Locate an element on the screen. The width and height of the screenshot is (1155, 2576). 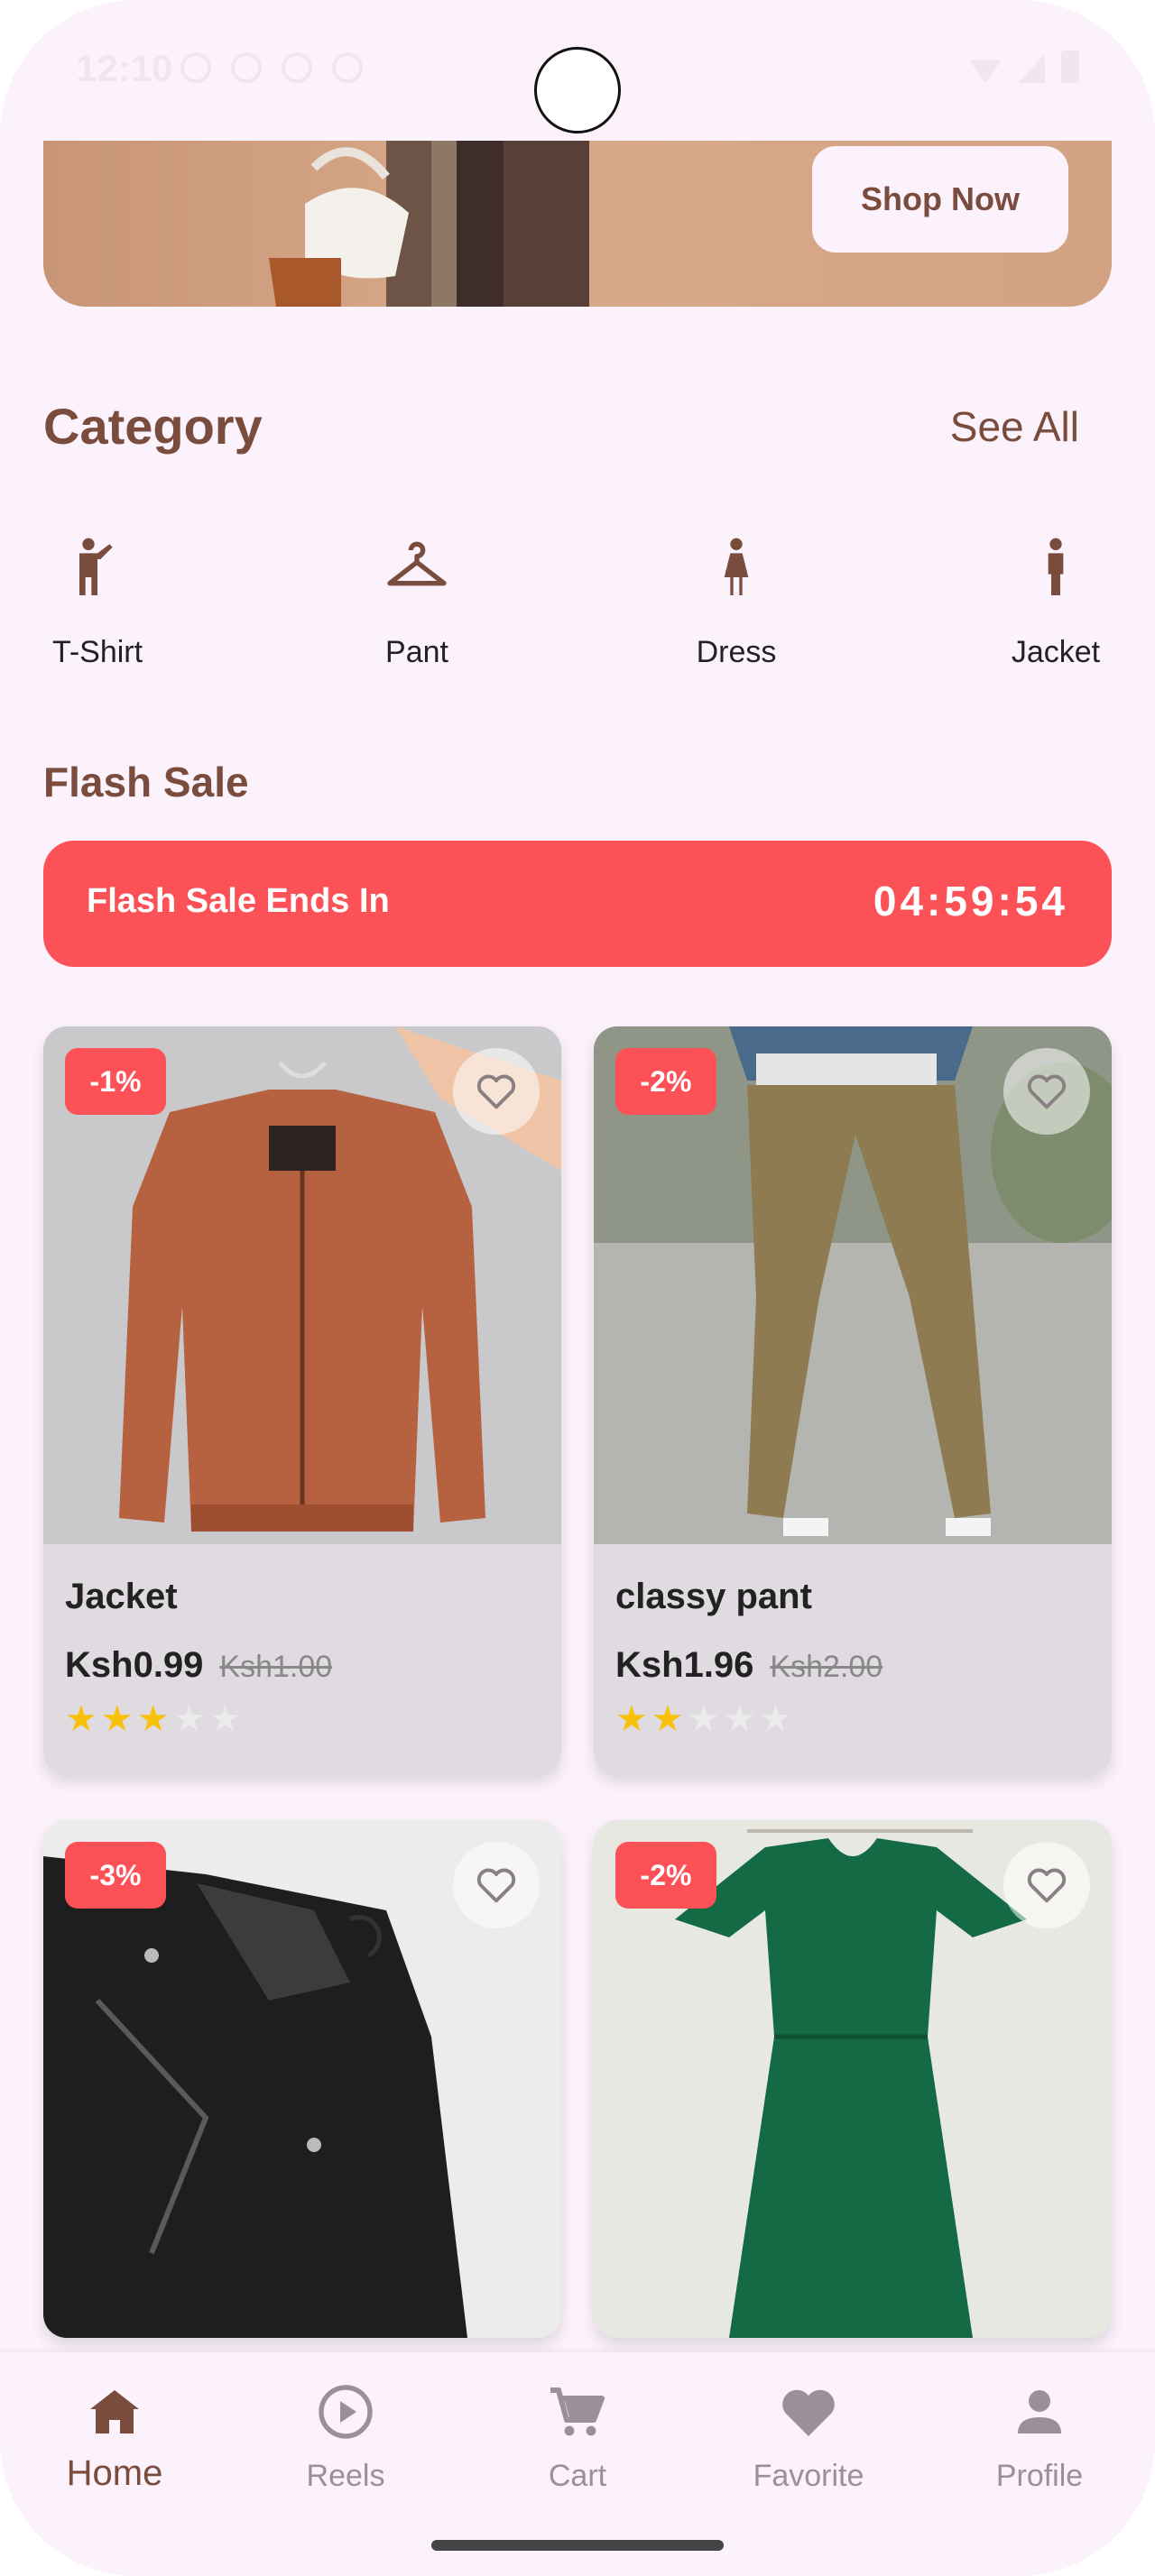
product-card: -1% Jacket Ksh0.99 Ksh1.00 ★ ★ ★ ★ ★ is located at coordinates (302, 1400).